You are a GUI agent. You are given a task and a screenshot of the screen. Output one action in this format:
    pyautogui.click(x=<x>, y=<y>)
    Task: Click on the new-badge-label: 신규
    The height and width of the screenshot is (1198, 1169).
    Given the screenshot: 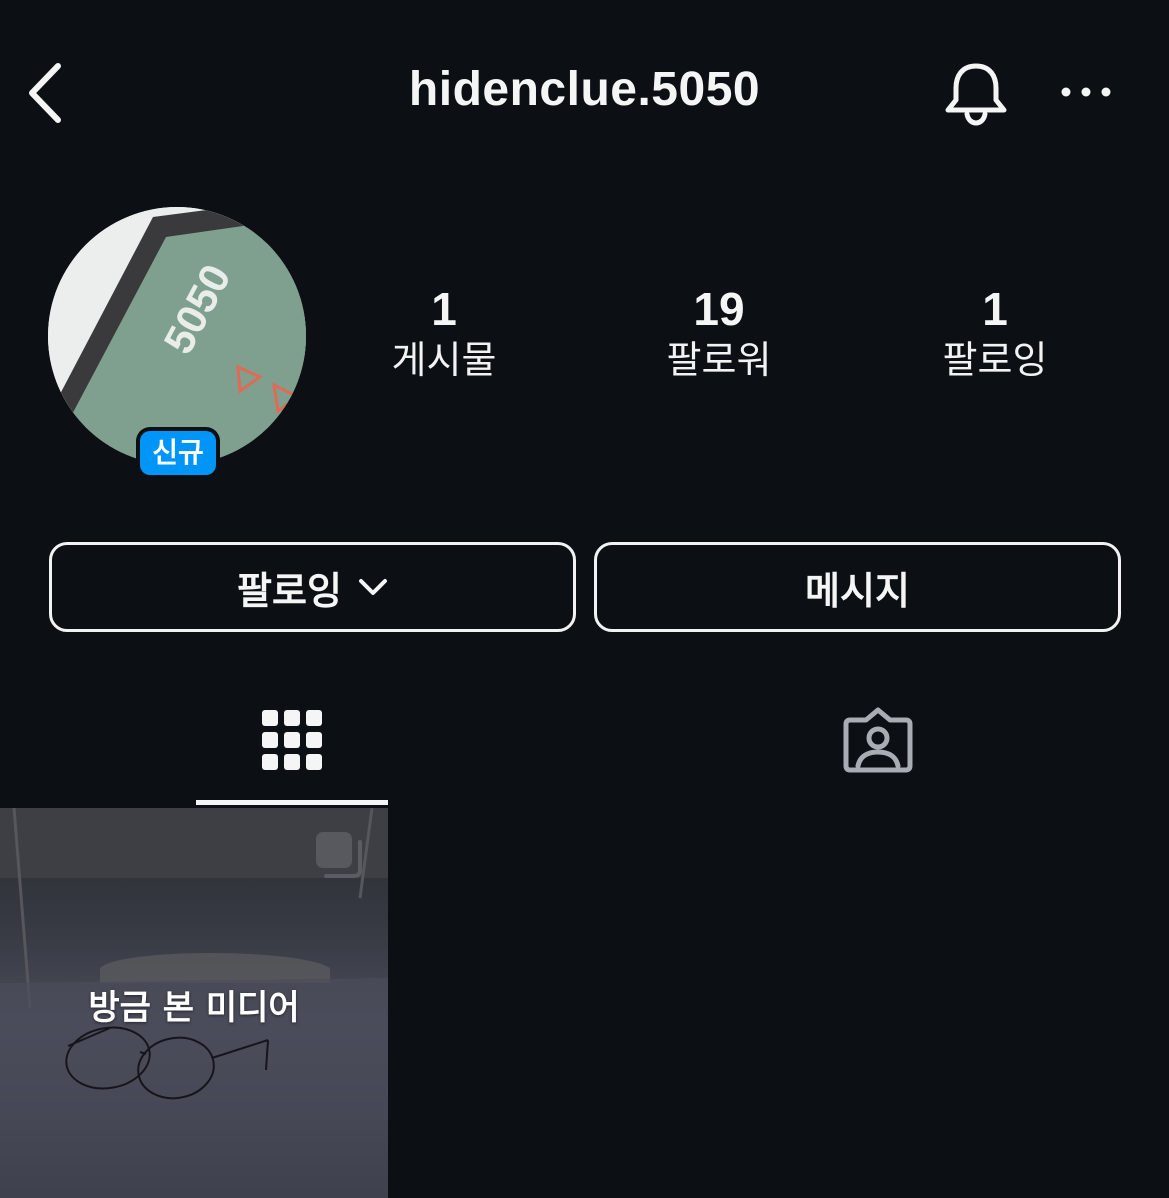 What is the action you would take?
    pyautogui.click(x=178, y=453)
    